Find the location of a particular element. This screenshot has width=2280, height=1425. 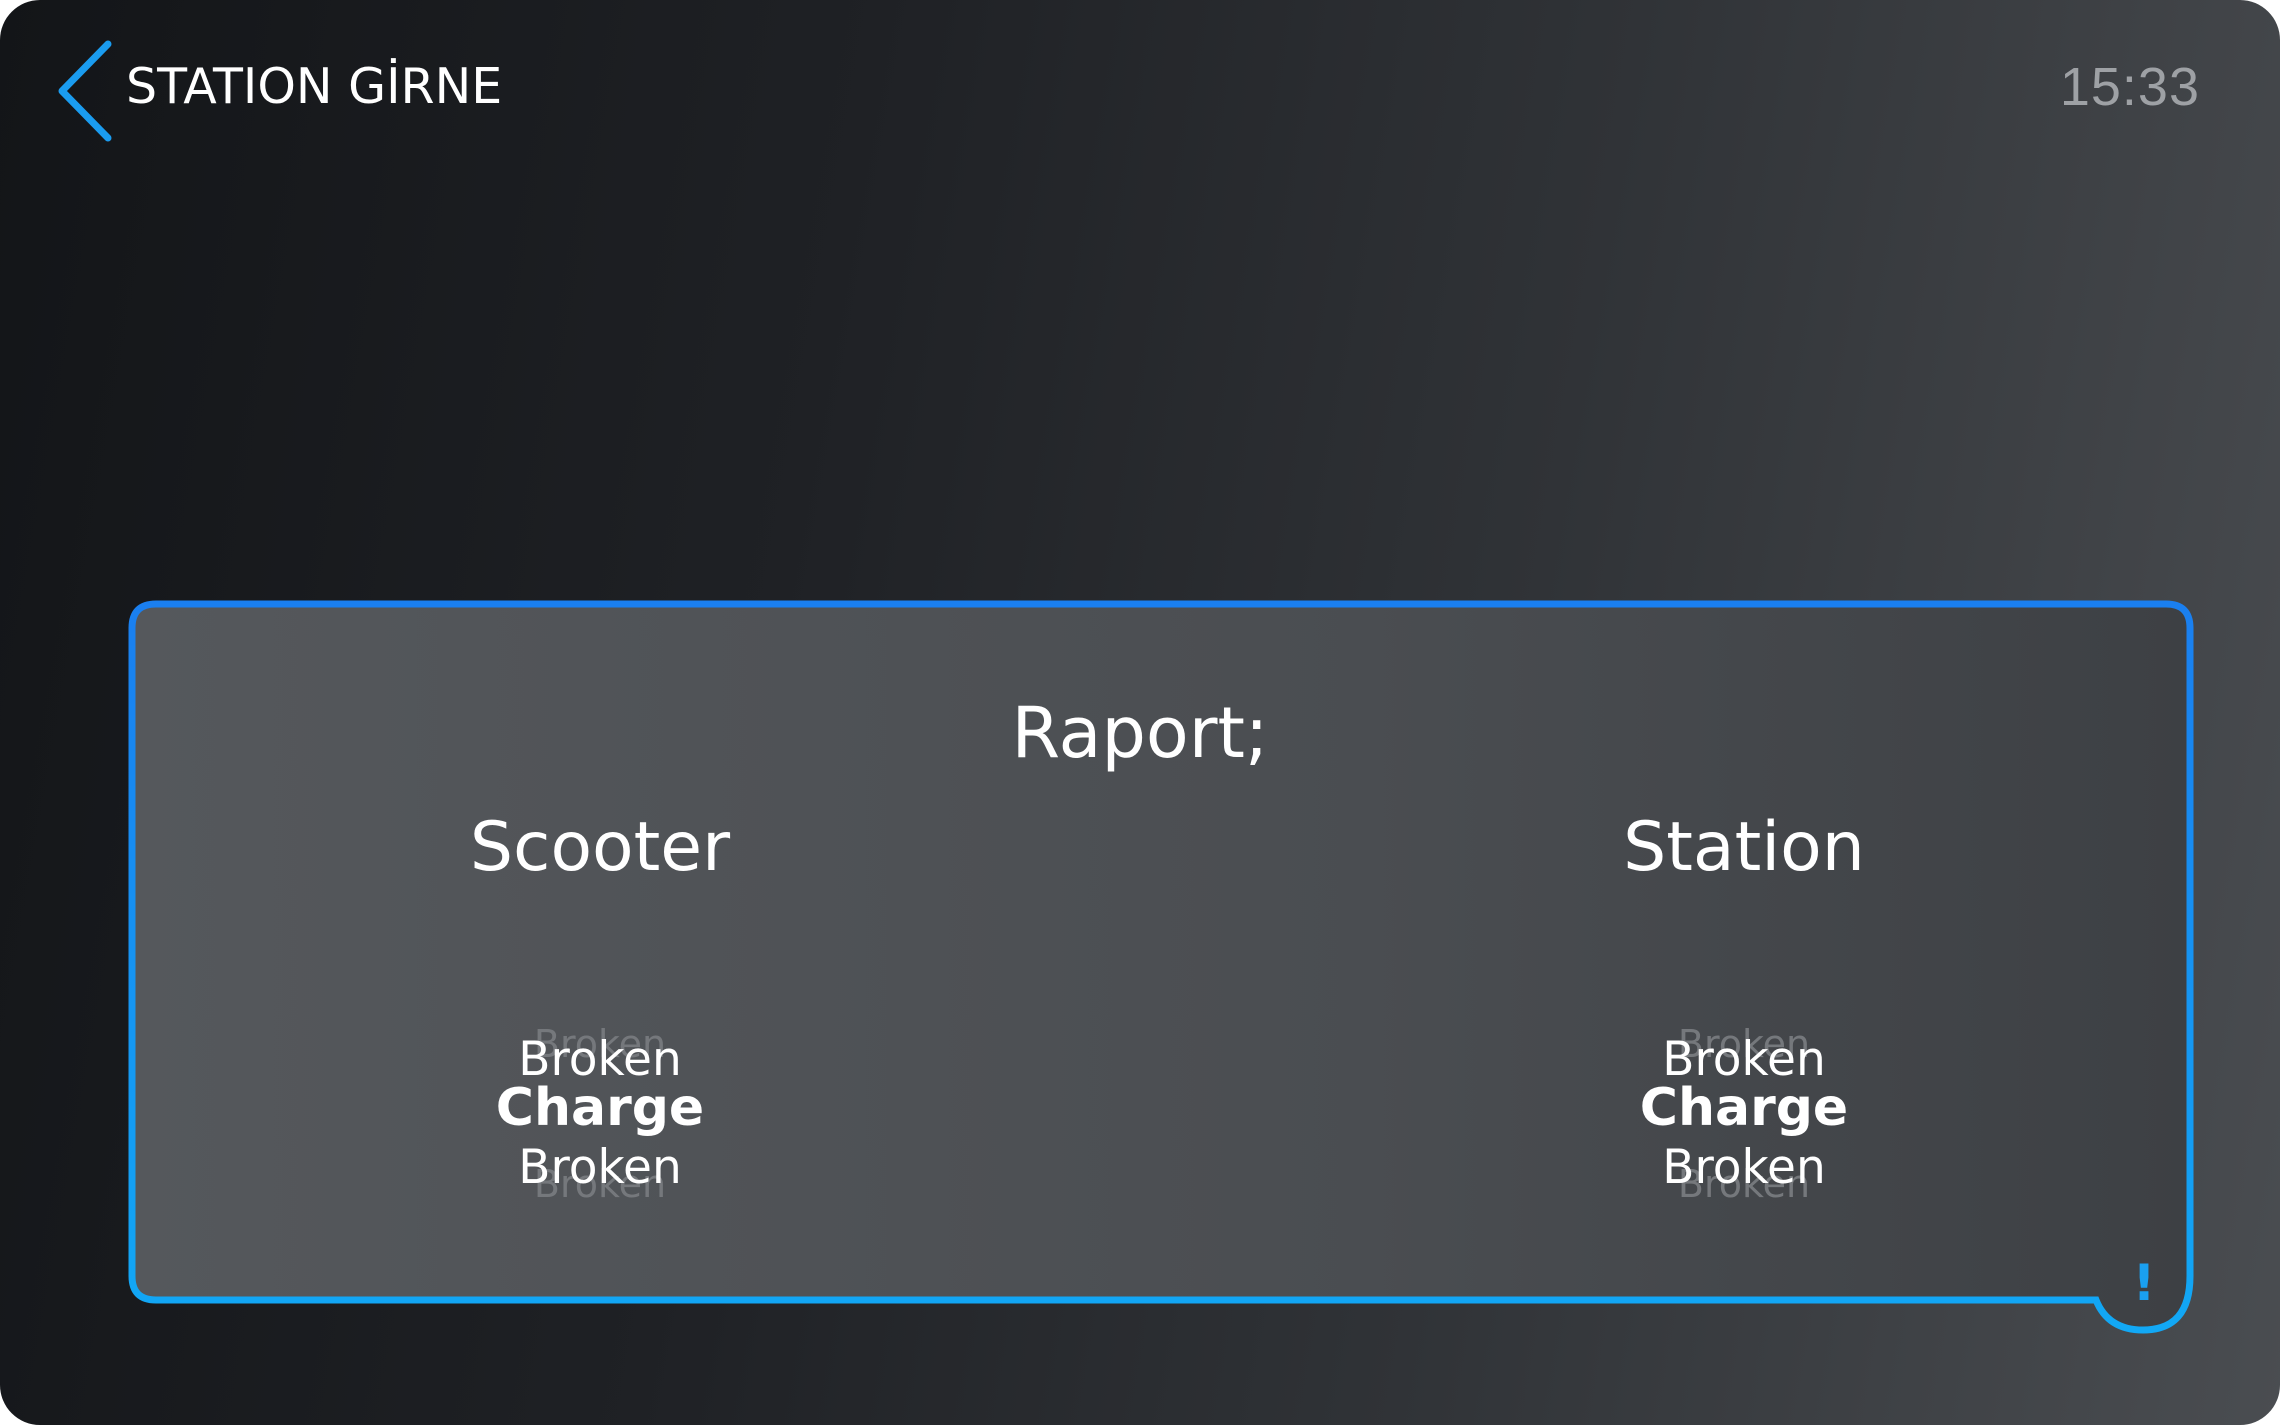

station-status-picker: Broken Broken Charge Broken Broken is located at coordinates (1744, 1127).